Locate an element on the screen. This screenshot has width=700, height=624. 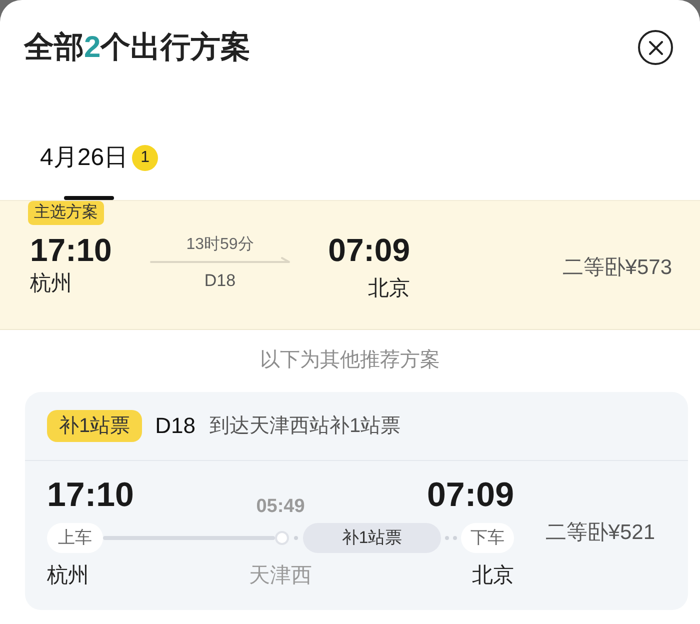
transfer-station: 天津西 is located at coordinates (280, 576).